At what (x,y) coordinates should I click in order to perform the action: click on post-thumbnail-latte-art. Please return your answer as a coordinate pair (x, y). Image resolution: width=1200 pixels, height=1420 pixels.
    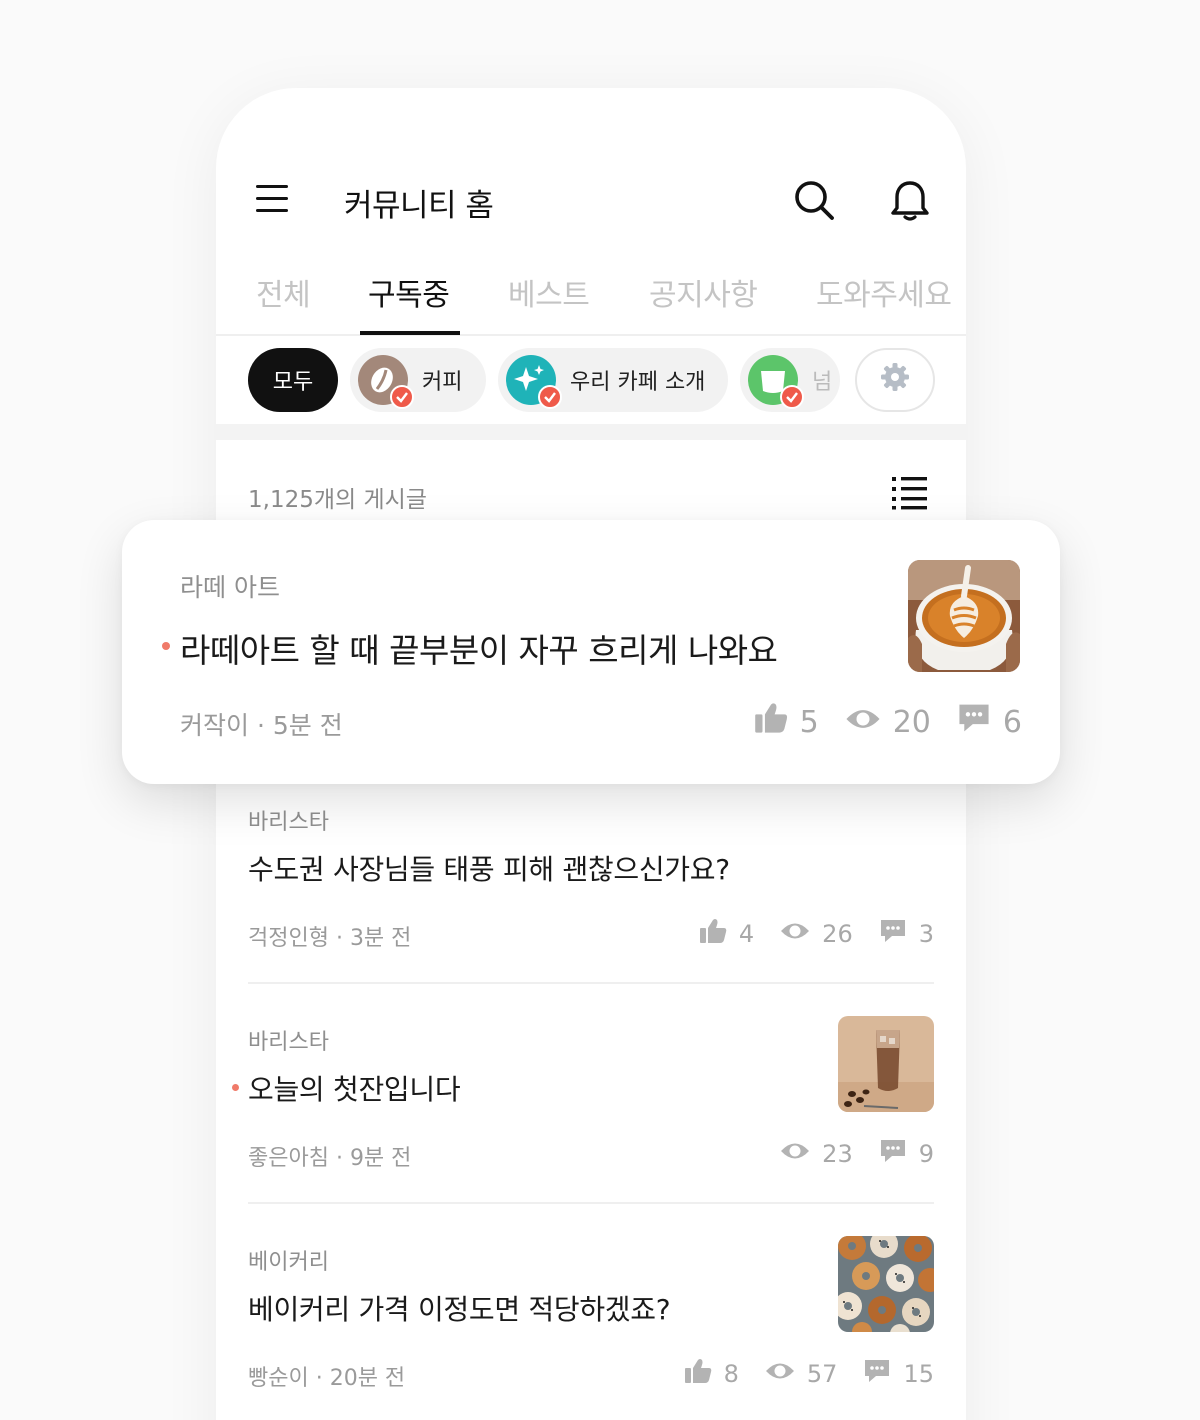
    Looking at the image, I should click on (964, 616).